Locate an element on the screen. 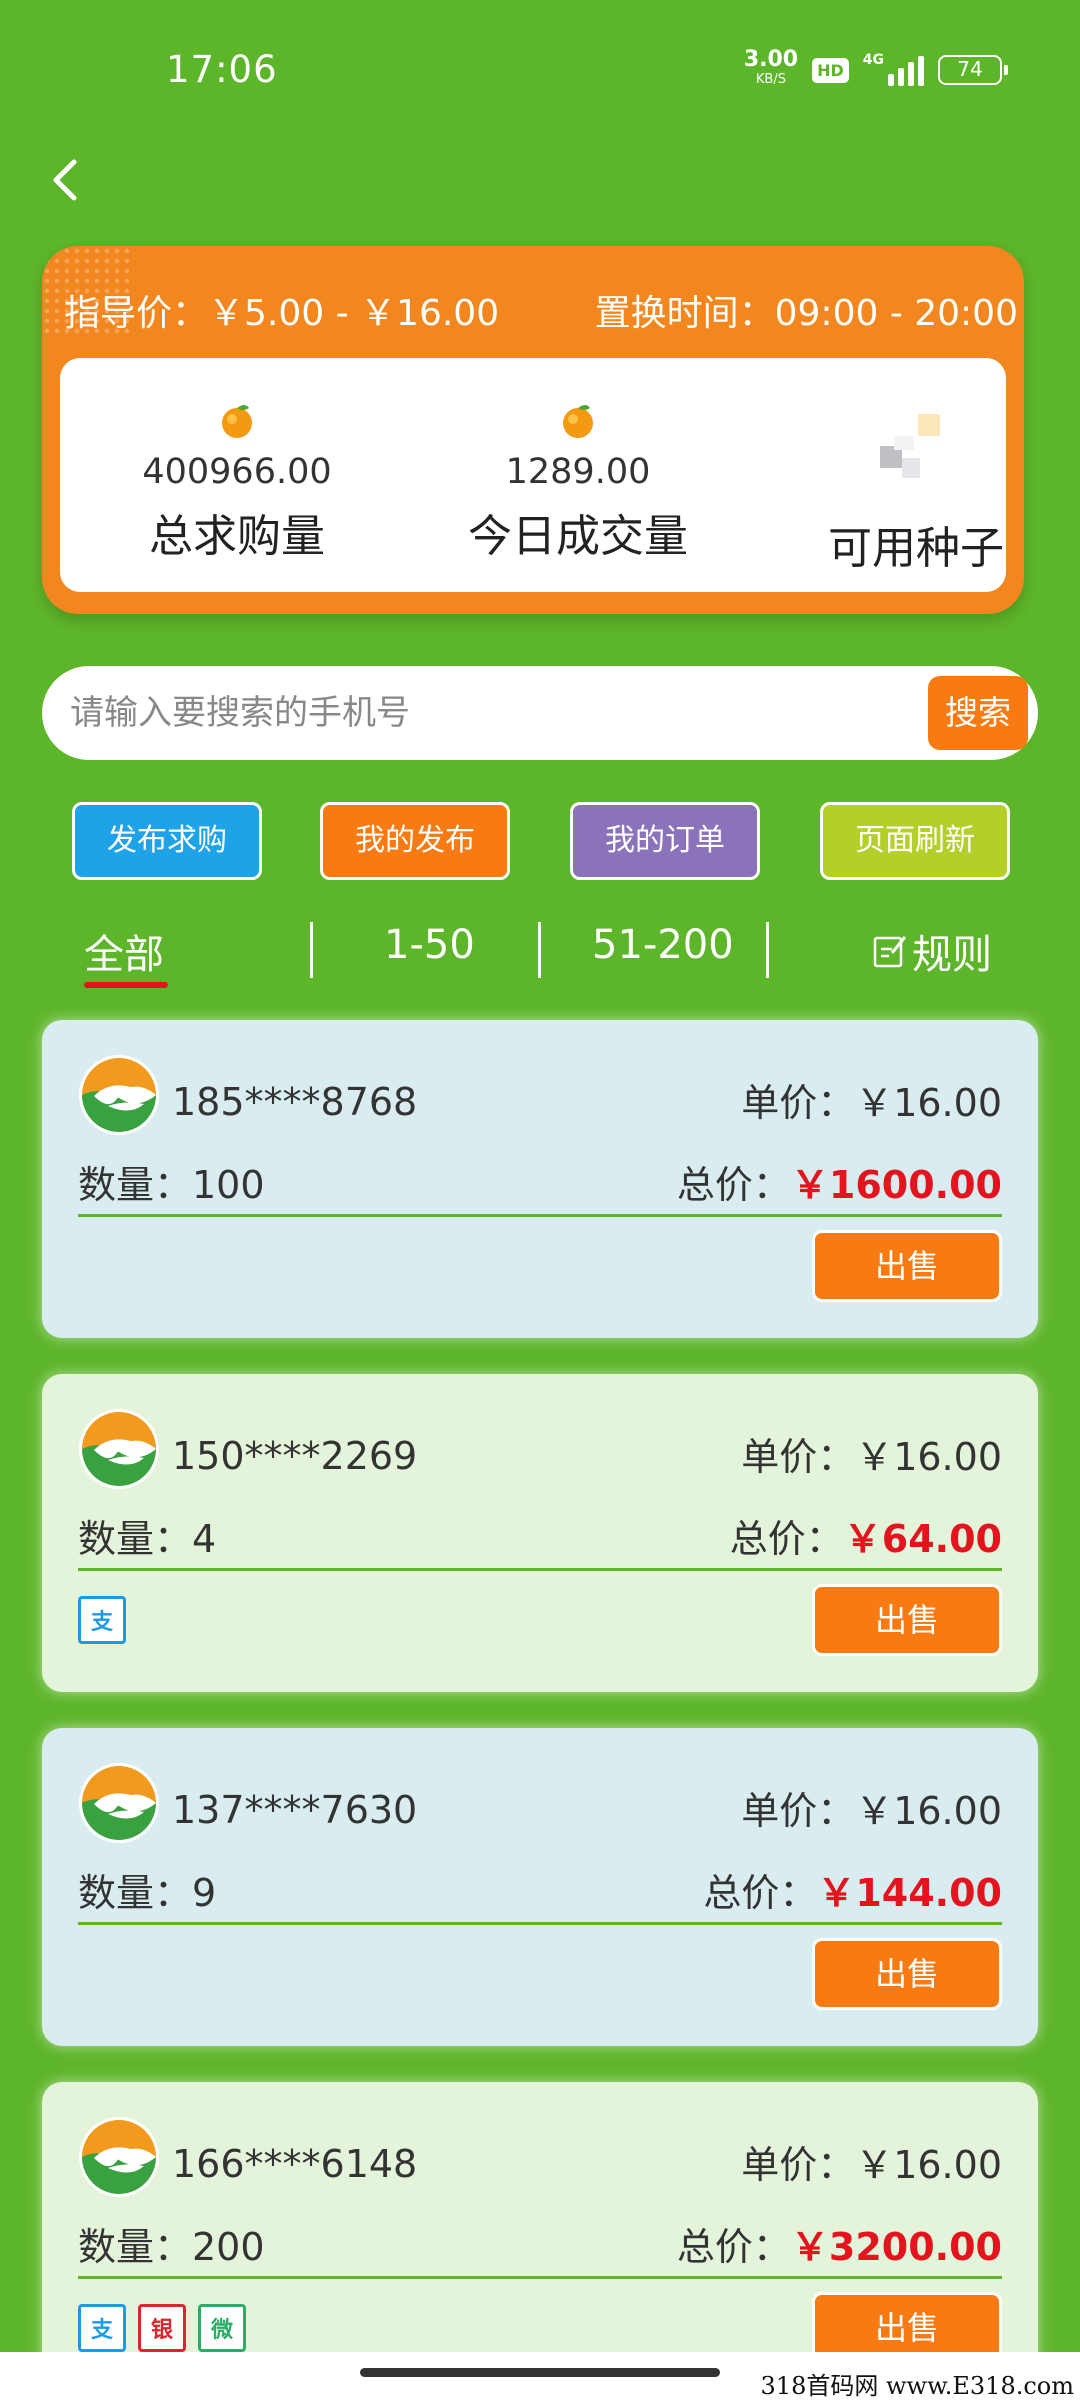 The height and width of the screenshot is (2400, 1080). stat-available-seeds: 可用种子 is located at coordinates (916, 467).